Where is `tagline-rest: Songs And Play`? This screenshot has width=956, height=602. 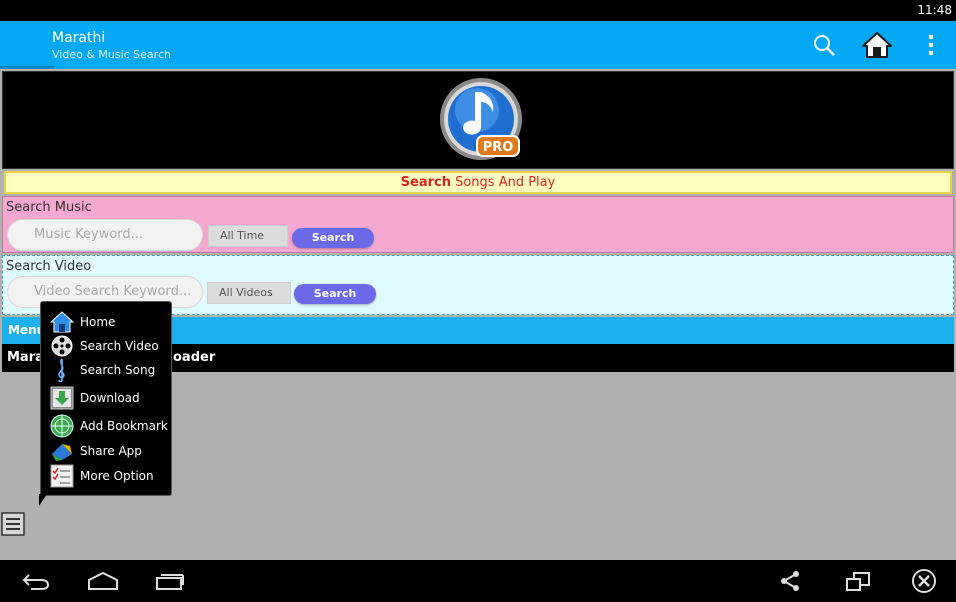 tagline-rest: Songs And Play is located at coordinates (503, 182).